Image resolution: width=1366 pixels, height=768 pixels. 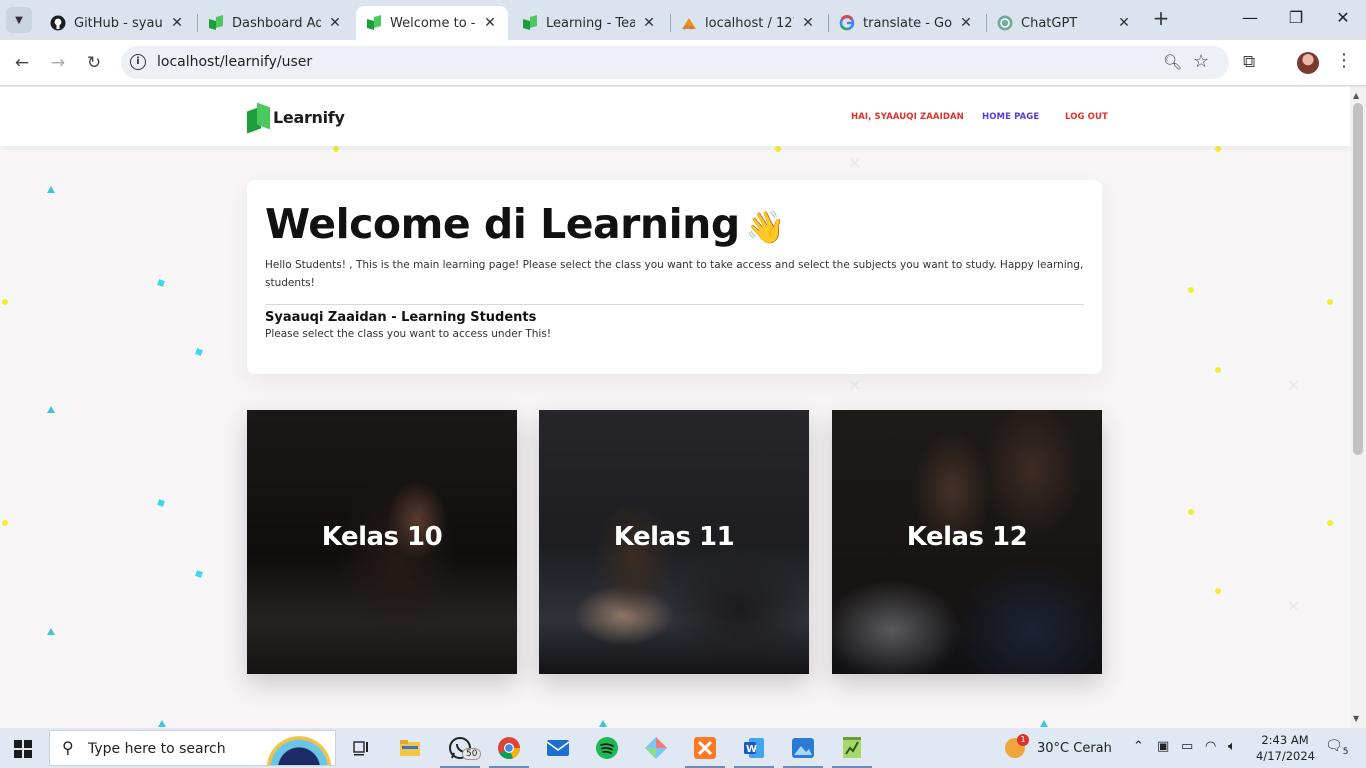 What do you see at coordinates (1285, 756) in the screenshot?
I see `clock-date: 4/17/2024` at bounding box center [1285, 756].